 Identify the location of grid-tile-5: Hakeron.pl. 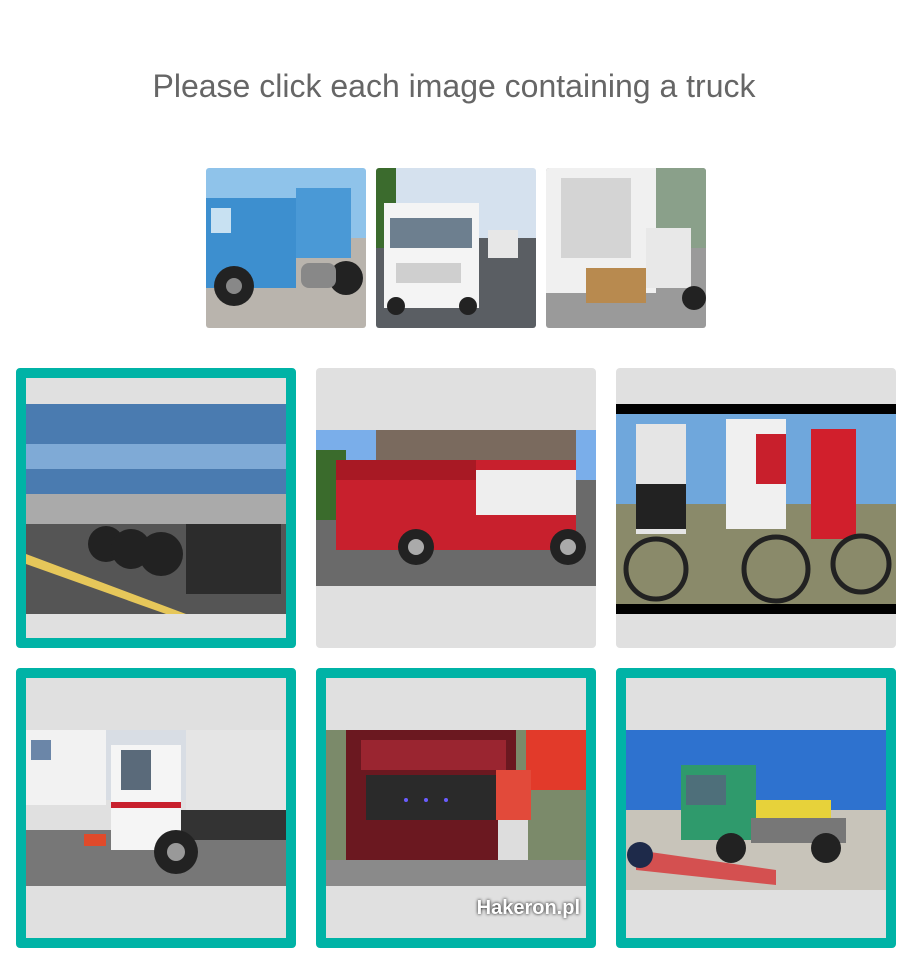
(456, 808).